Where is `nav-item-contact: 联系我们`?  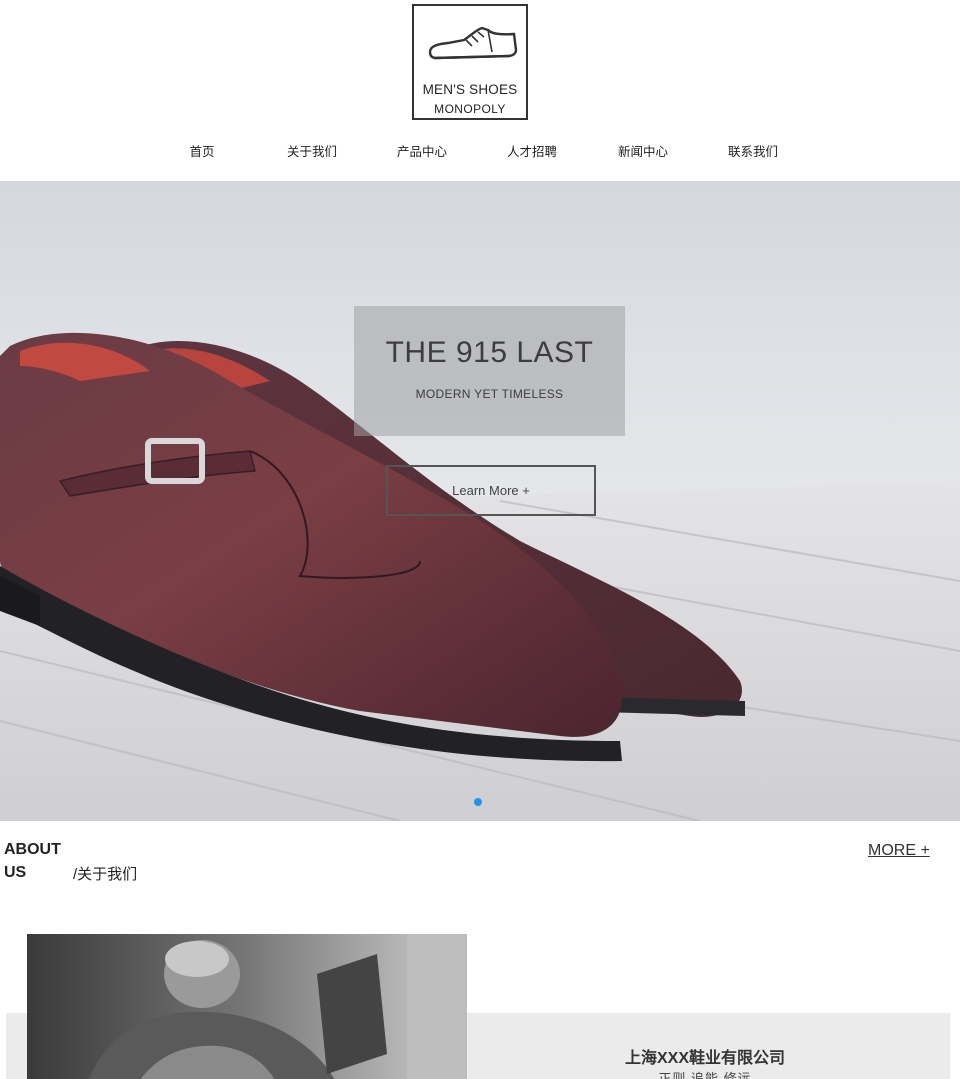
nav-item-contact: 联系我们 is located at coordinates (753, 150).